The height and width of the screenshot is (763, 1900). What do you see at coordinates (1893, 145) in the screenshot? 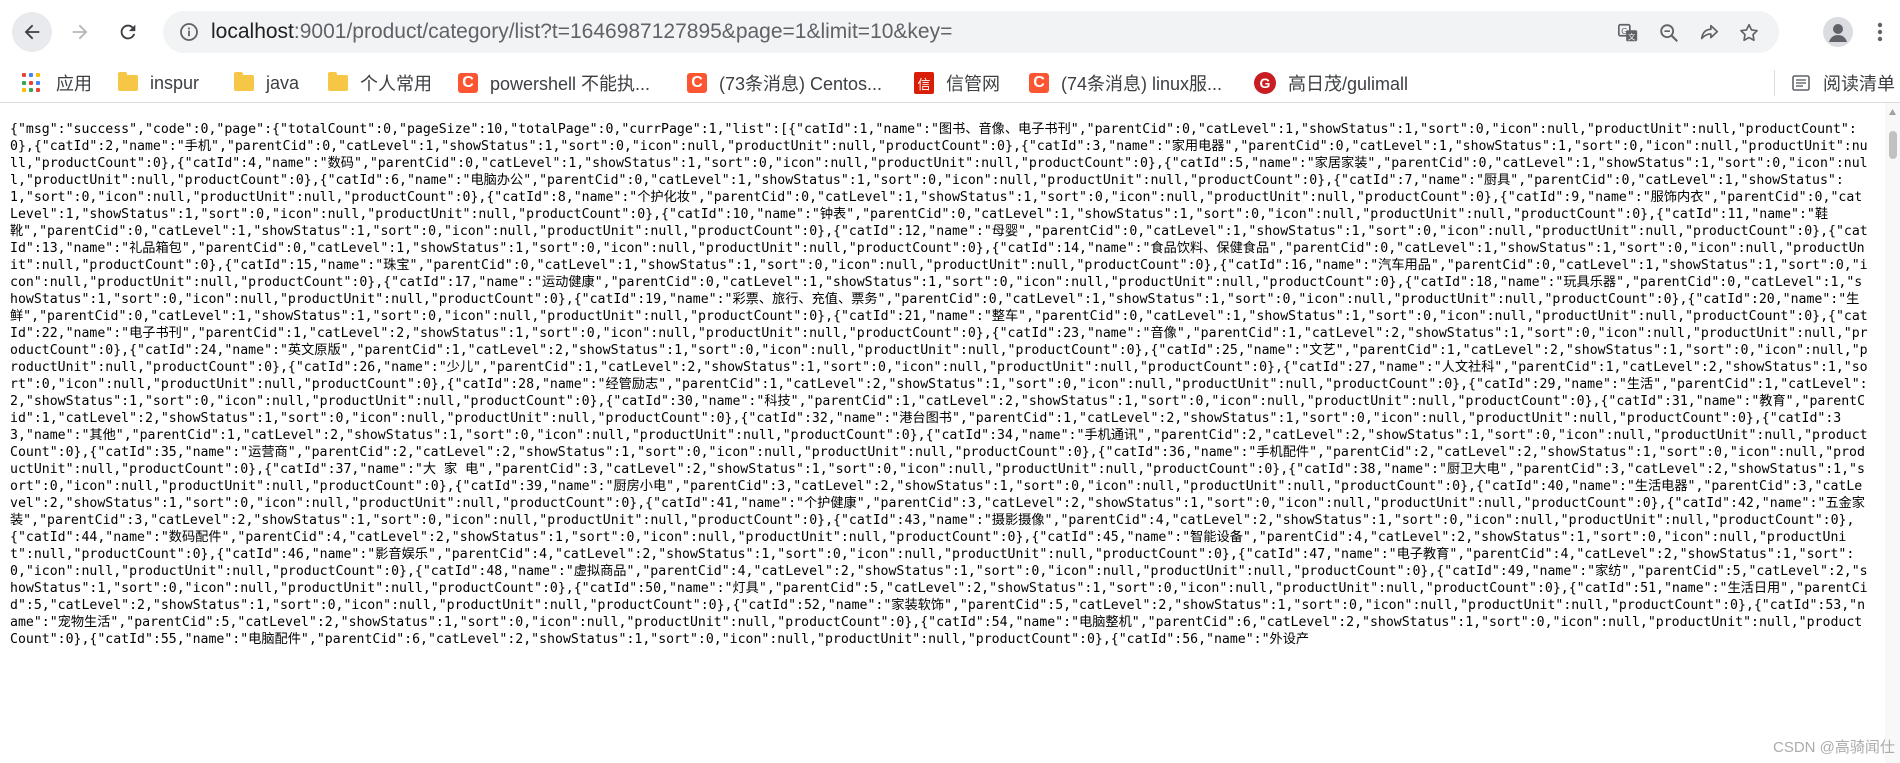
I see `scrollbar-thumb` at bounding box center [1893, 145].